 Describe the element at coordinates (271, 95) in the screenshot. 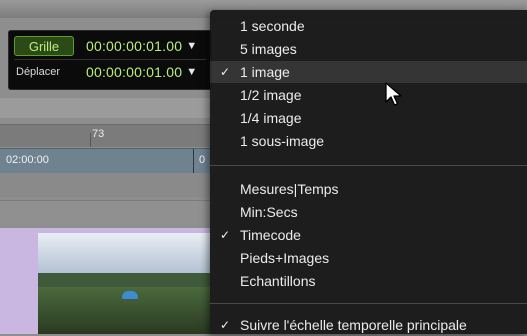

I see `menu-item-label: 1/2 image` at that location.